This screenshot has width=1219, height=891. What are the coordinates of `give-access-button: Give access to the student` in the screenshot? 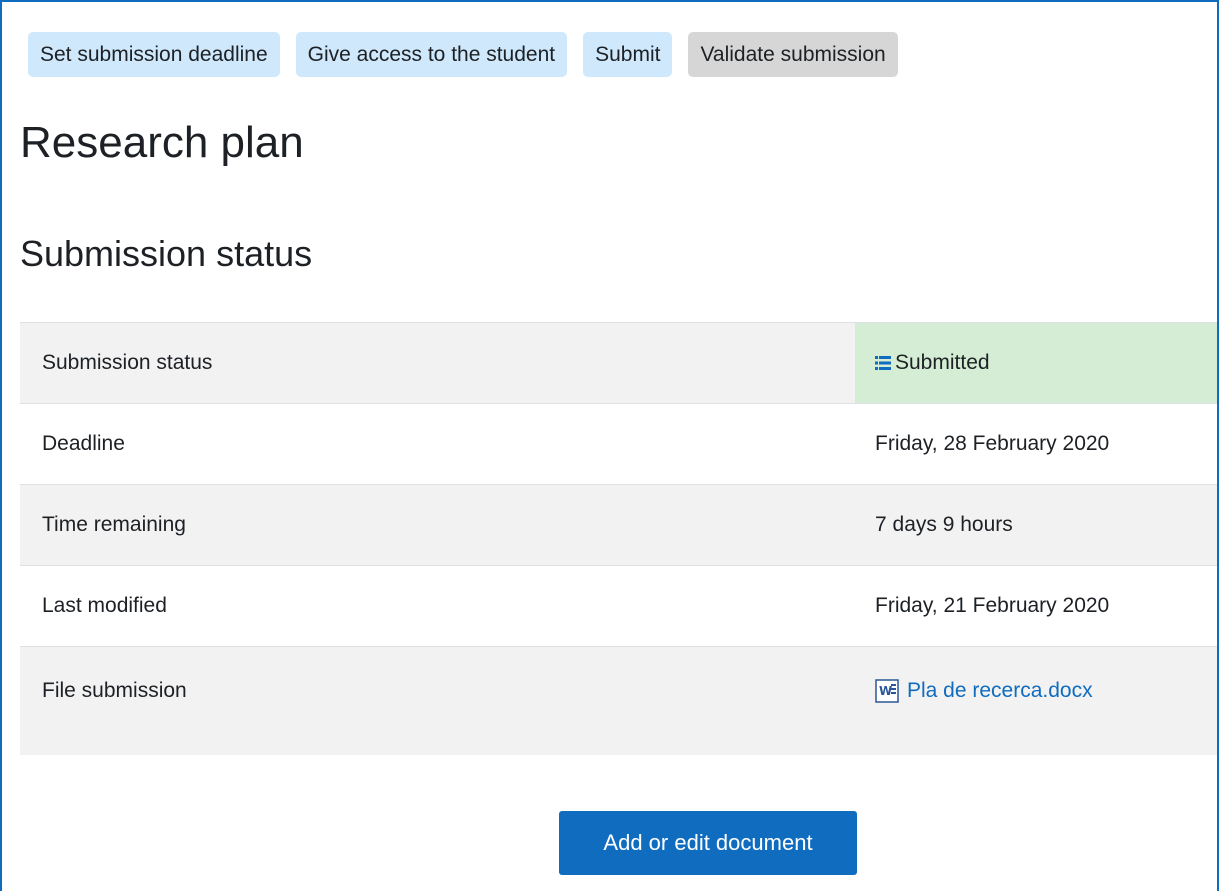 It's located at (431, 54).